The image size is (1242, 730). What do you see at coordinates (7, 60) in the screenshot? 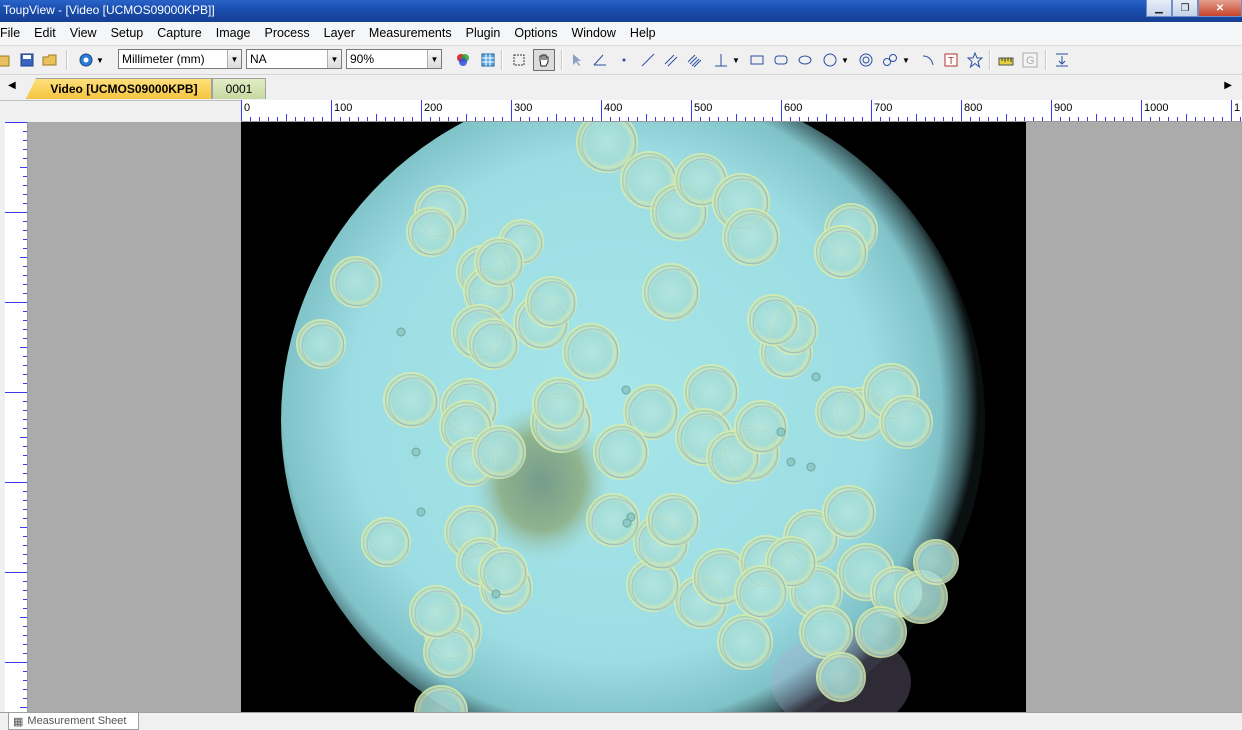
I see `new-icon` at bounding box center [7, 60].